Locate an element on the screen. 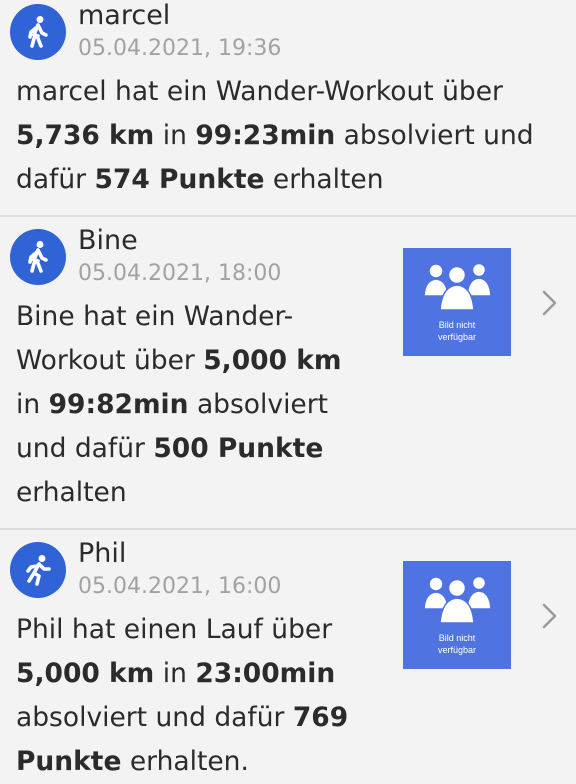 The width and height of the screenshot is (576, 784). points-value: 574 Punkte is located at coordinates (179, 179).